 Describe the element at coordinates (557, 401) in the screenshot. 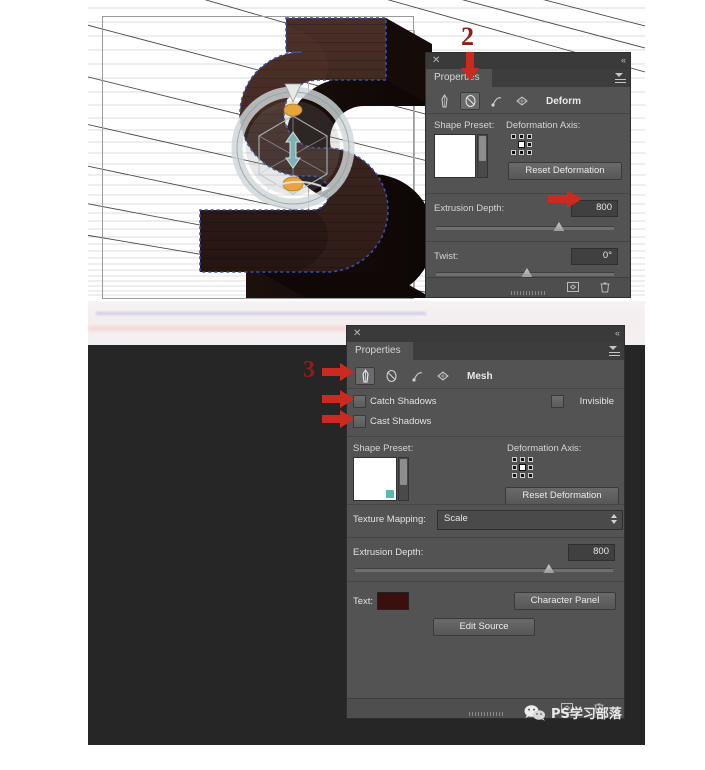

I see `invisible-checkbox` at that location.